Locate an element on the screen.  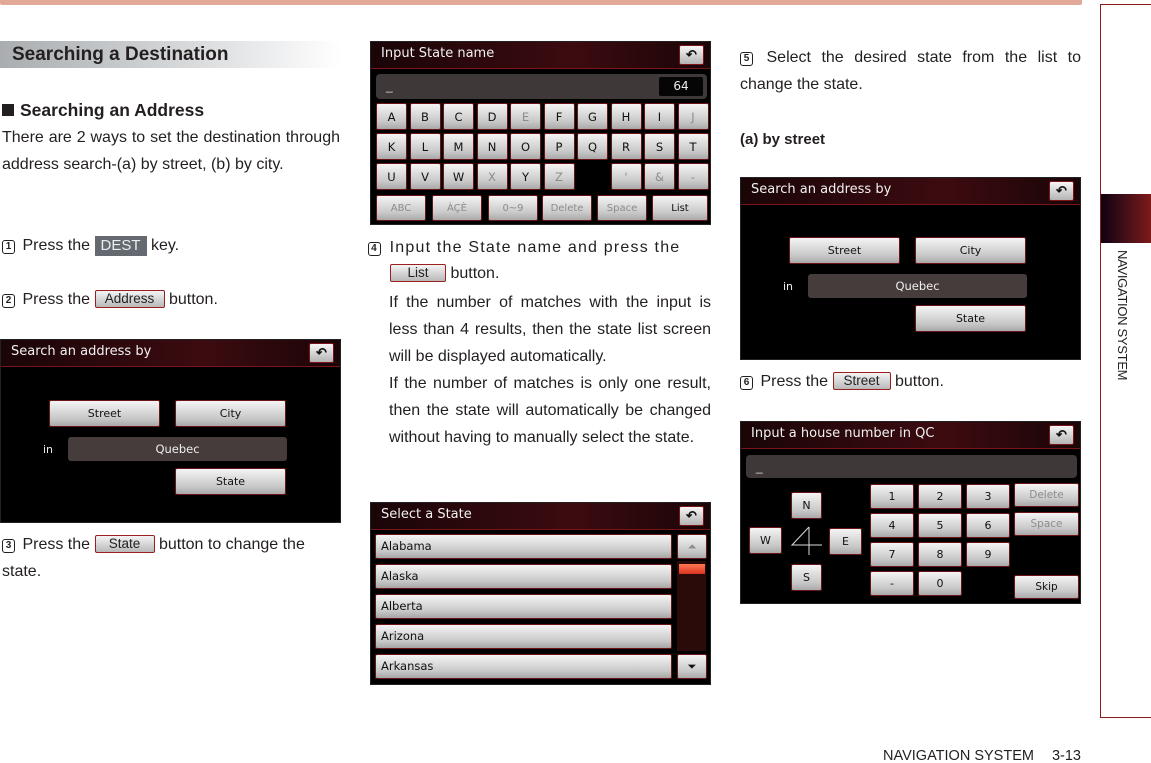
page-footer: NAVIGATION SYSTEM 3-13 is located at coordinates (982, 755).